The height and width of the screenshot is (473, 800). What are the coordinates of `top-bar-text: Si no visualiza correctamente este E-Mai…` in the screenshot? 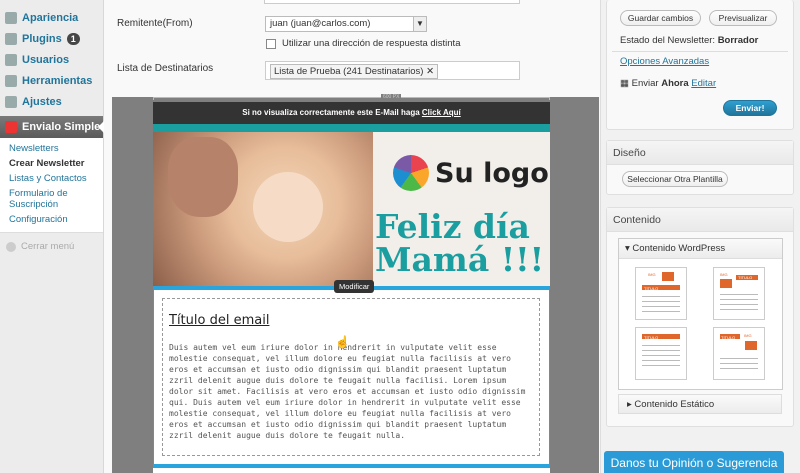 It's located at (331, 112).